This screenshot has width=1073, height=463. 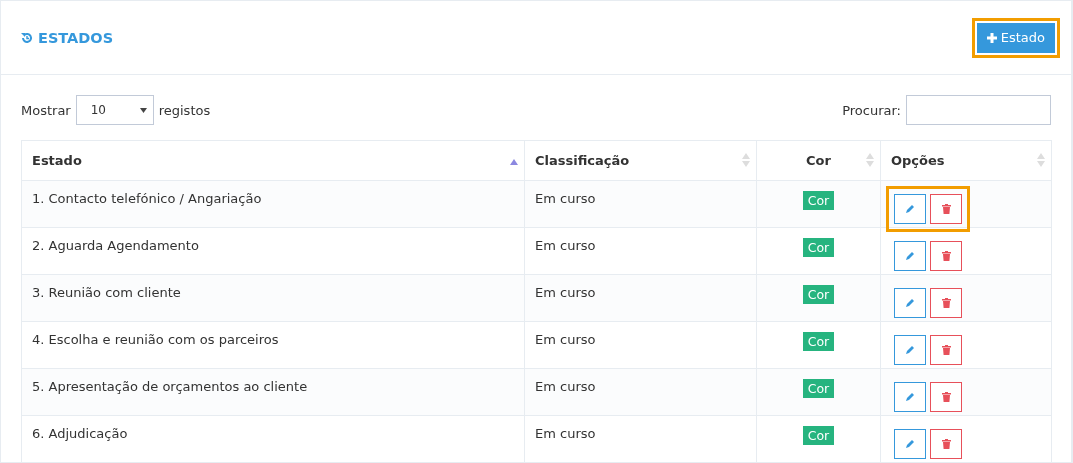 What do you see at coordinates (273, 392) in the screenshot?
I see `table-cell: 5. Apresentação de orçamentos ao cliente` at bounding box center [273, 392].